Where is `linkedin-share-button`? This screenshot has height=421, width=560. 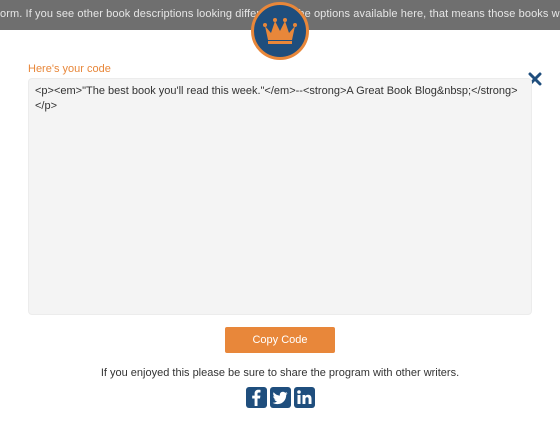
linkedin-share-button is located at coordinates (304, 397).